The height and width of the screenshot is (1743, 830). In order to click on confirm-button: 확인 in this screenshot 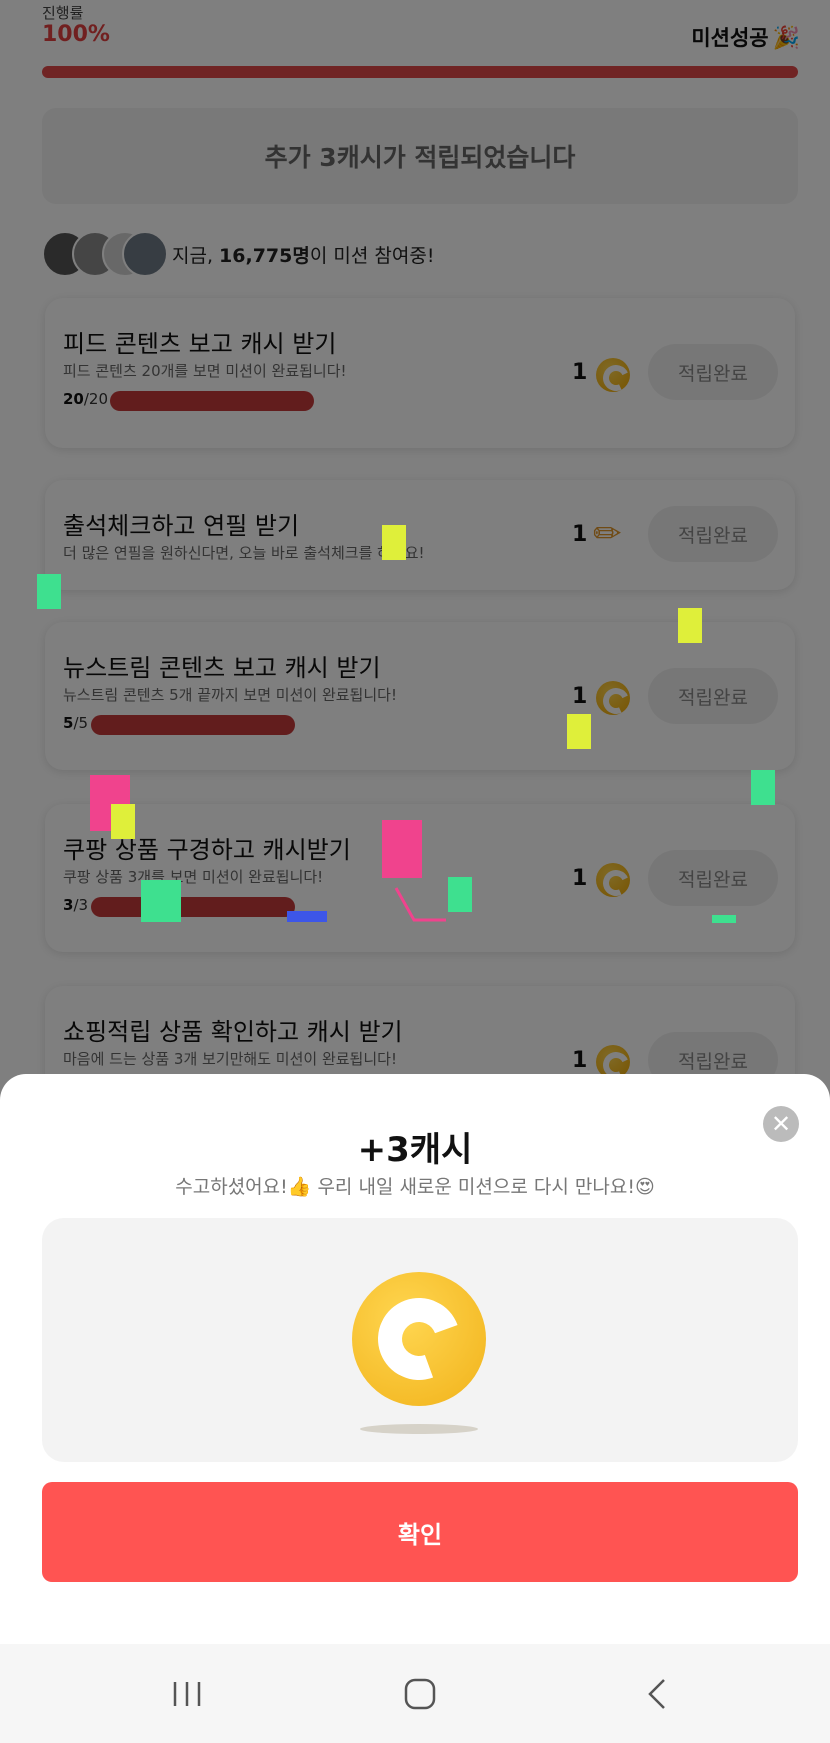, I will do `click(420, 1532)`.